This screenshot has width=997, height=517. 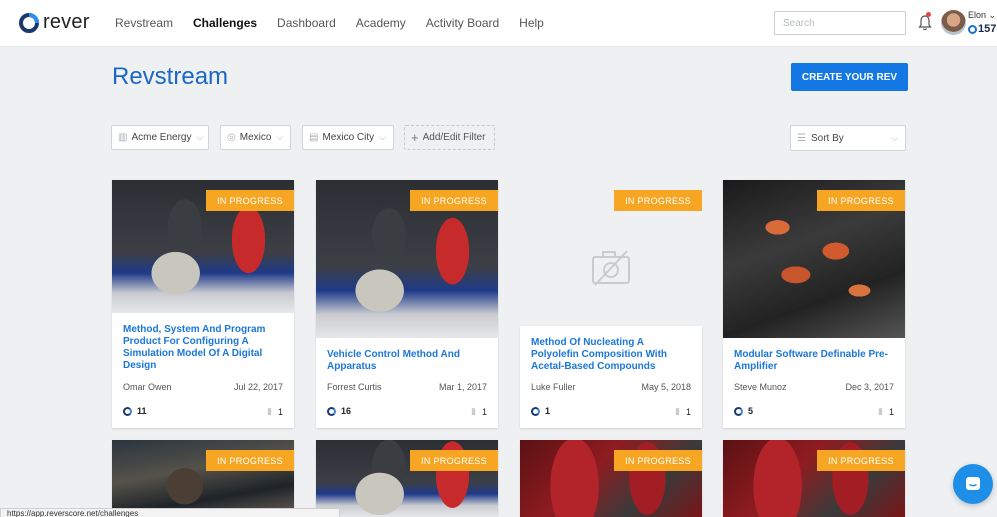 I want to click on globe-icon: ◎, so click(x=231, y=137).